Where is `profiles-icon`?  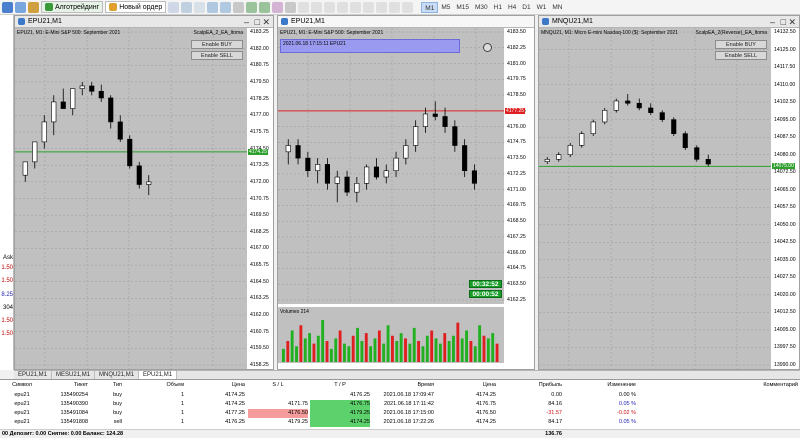
profiles-icon is located at coordinates (20, 7).